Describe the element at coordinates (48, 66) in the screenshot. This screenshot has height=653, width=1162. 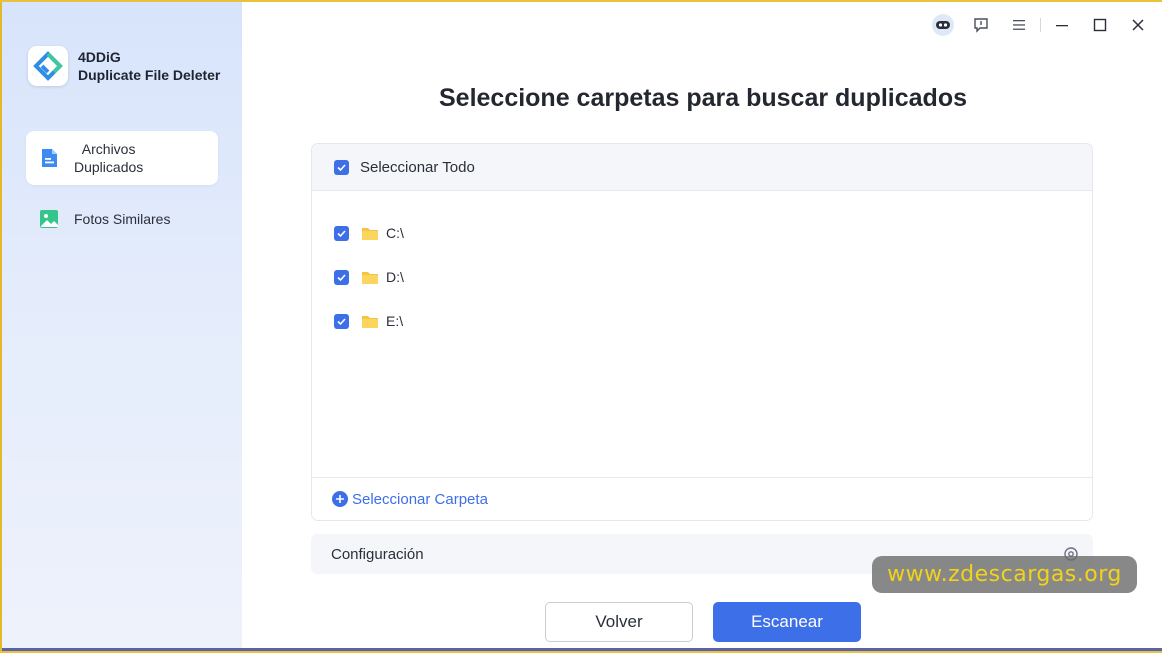
I see `app-logo-icon` at that location.